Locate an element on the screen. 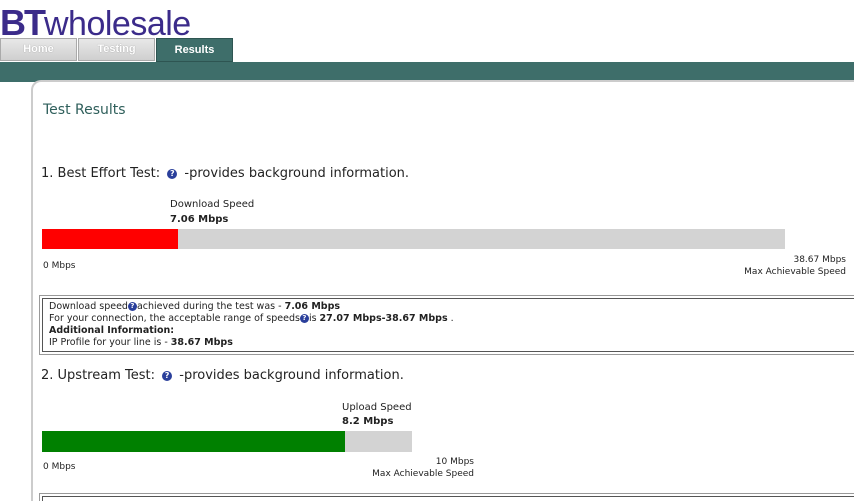  download-speed-value: 7.06 Mbps is located at coordinates (199, 219).